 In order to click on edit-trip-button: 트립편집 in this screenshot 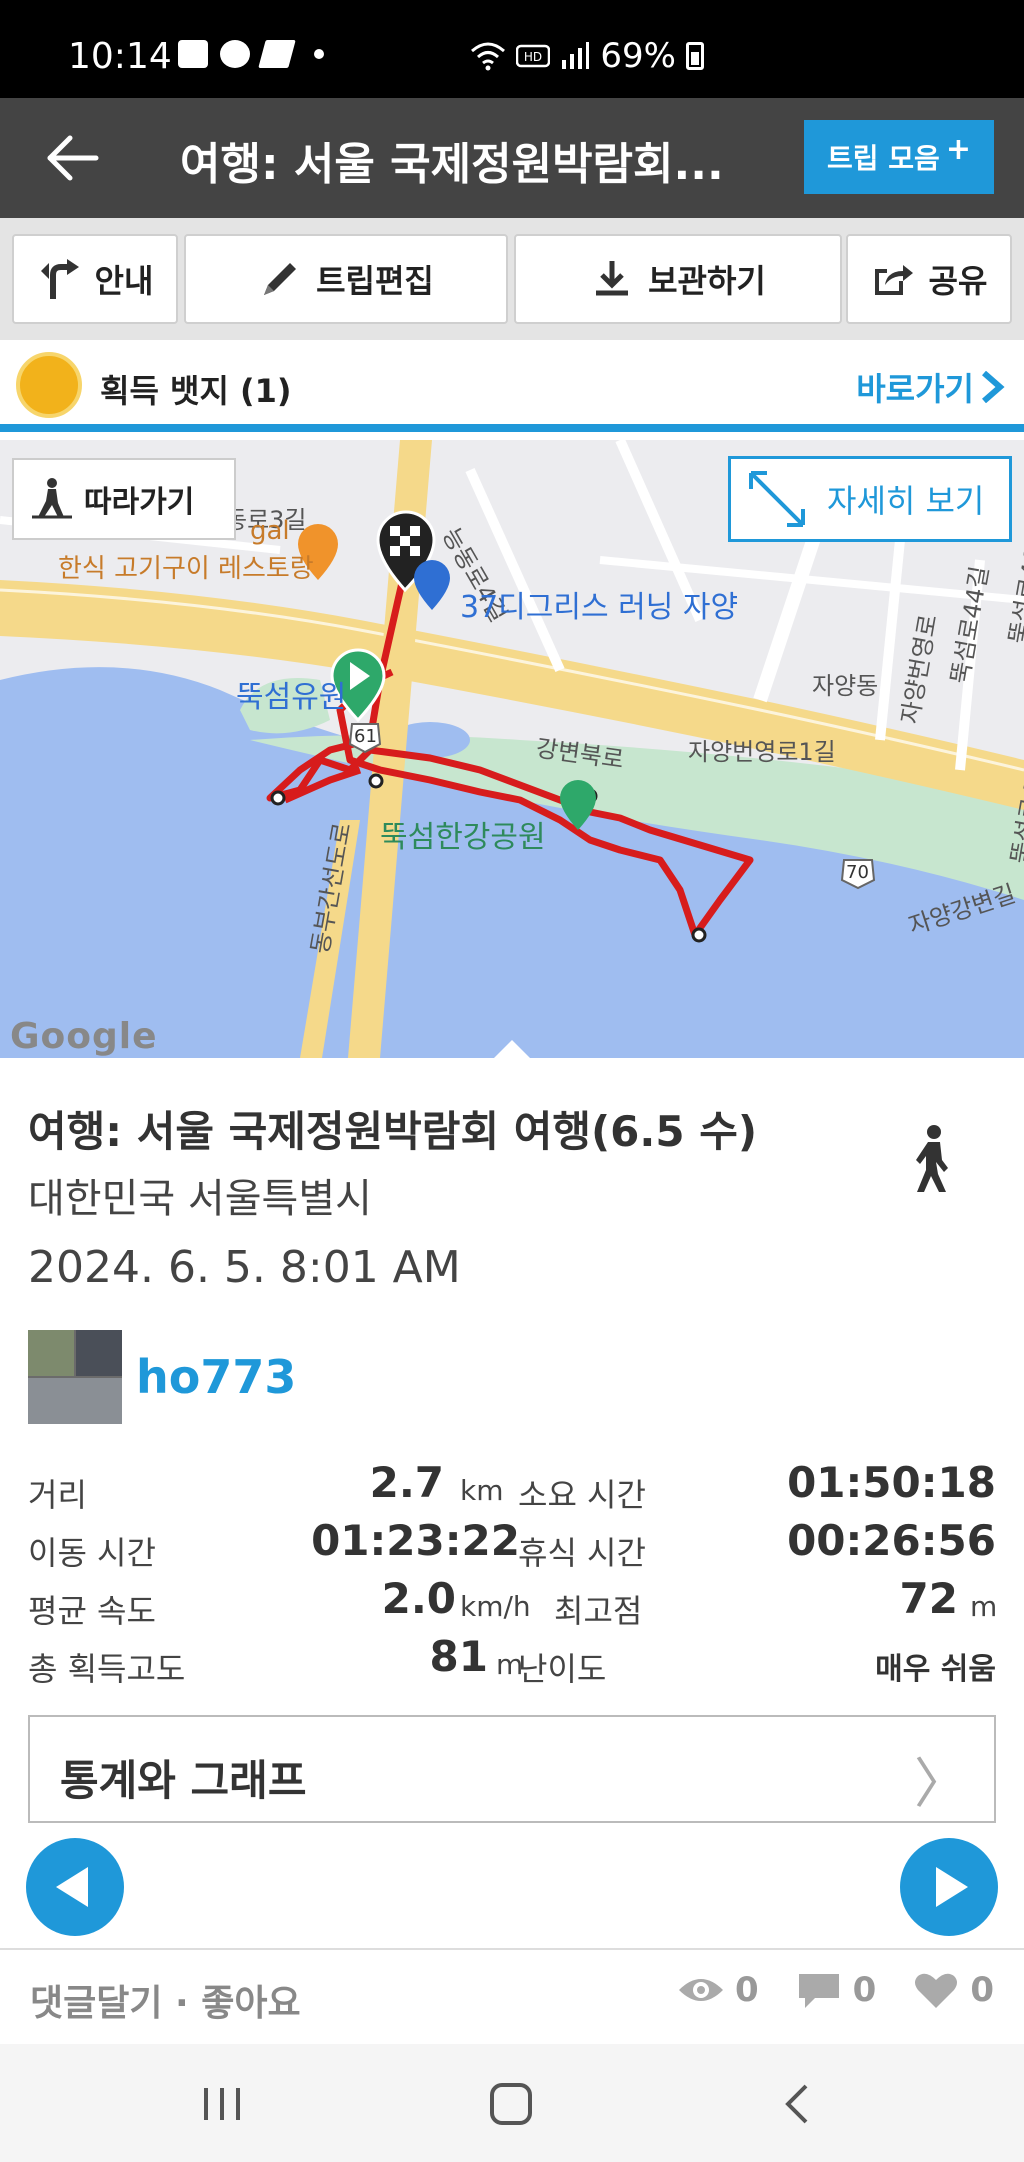, I will do `click(346, 279)`.